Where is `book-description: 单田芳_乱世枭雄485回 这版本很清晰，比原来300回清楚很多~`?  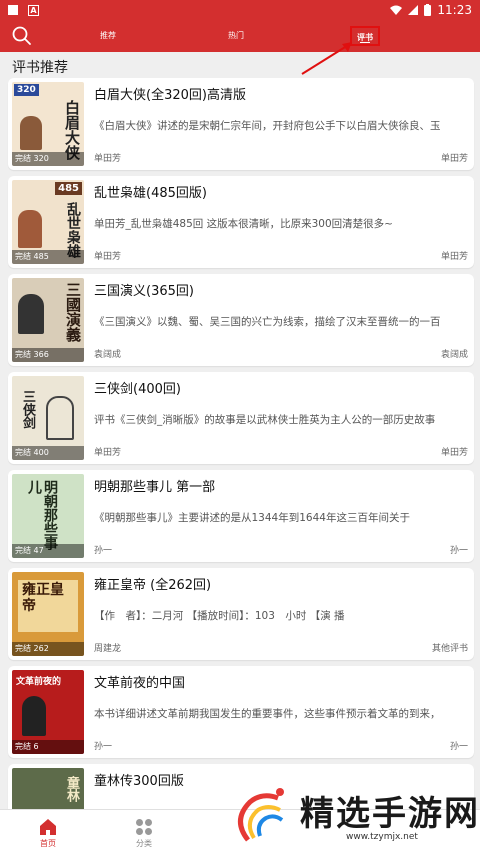 book-description: 单田芳_乱世枭雄485回 这版本很清晰，比原来300回清楚很多~ is located at coordinates (243, 224).